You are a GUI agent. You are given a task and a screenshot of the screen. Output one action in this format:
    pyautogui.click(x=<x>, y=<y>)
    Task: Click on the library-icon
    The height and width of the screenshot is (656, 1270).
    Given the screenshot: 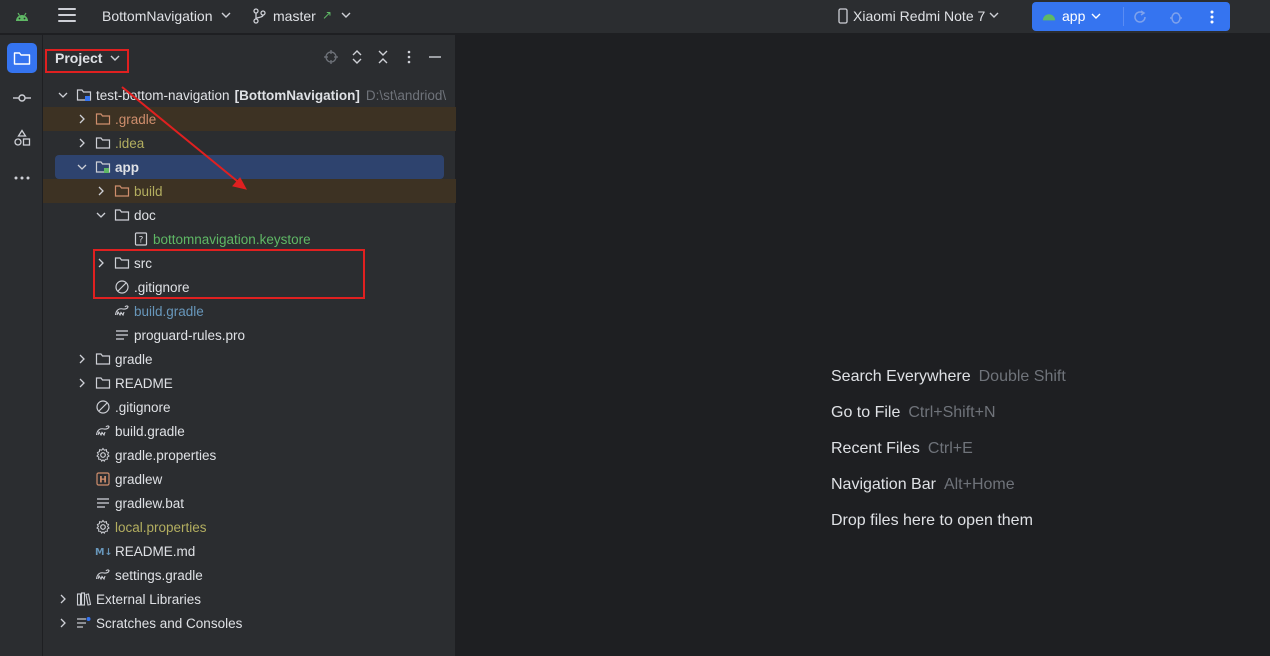 What is the action you would take?
    pyautogui.click(x=84, y=599)
    